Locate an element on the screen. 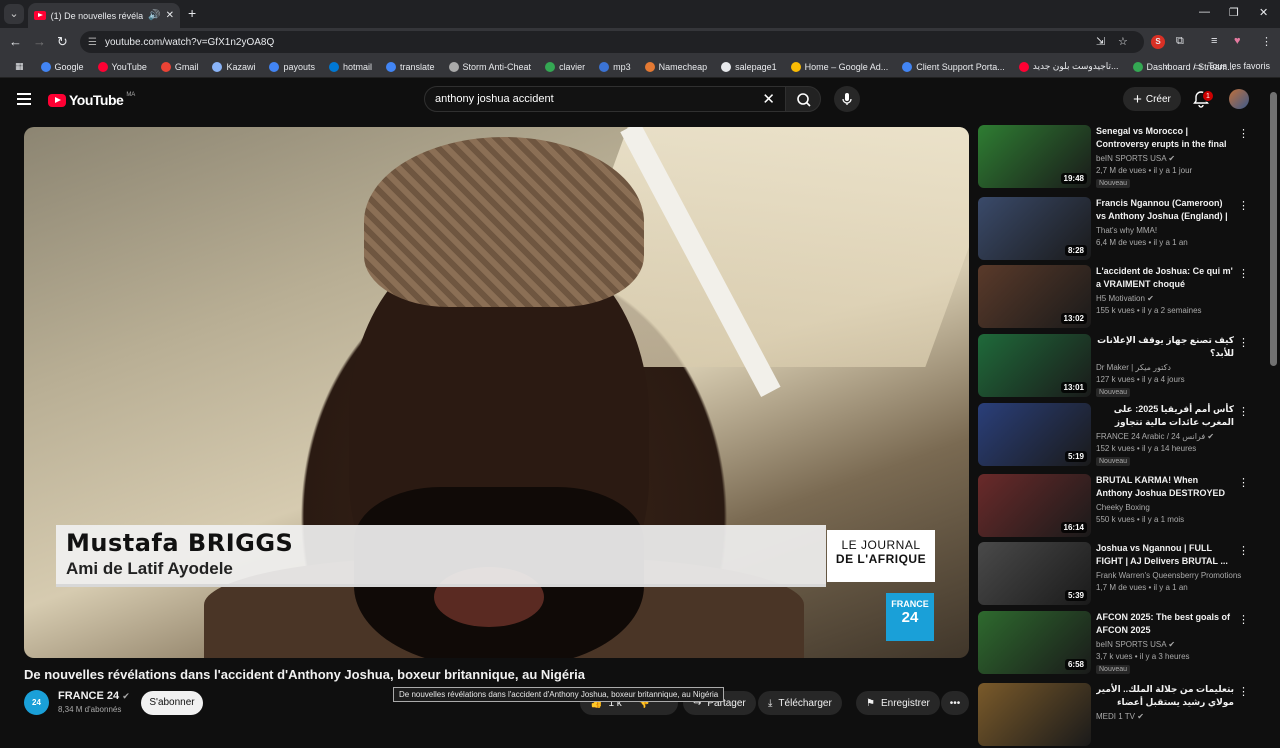 This screenshot has width=1280, height=748. video-thumbnail is located at coordinates (1034, 714).